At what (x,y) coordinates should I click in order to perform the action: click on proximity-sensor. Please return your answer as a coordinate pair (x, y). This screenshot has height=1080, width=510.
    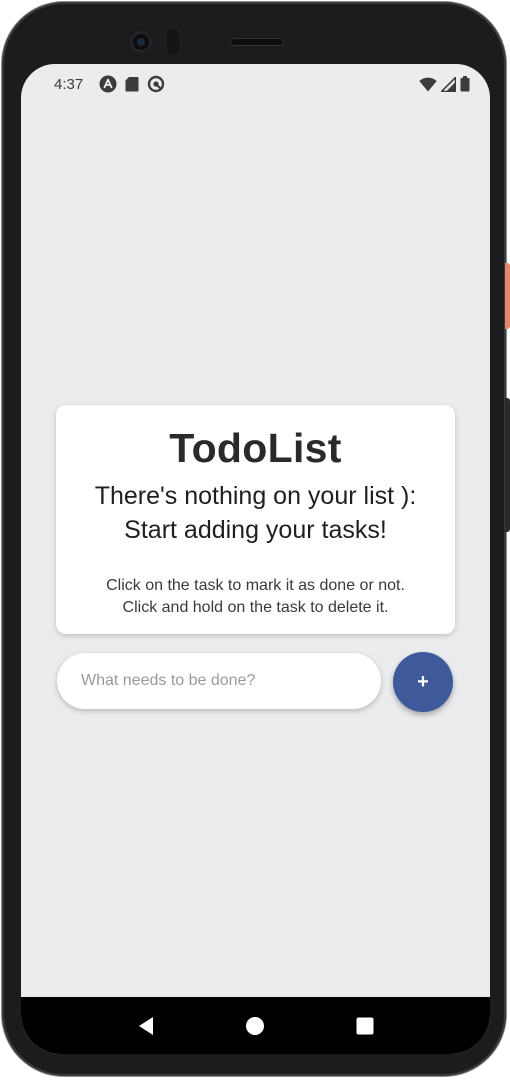
    Looking at the image, I should click on (173, 42).